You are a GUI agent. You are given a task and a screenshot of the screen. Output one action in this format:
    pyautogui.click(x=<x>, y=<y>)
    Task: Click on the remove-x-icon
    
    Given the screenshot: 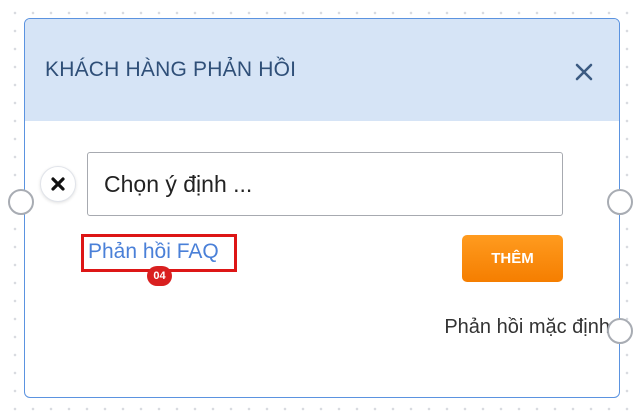 What is the action you would take?
    pyautogui.click(x=58, y=184)
    